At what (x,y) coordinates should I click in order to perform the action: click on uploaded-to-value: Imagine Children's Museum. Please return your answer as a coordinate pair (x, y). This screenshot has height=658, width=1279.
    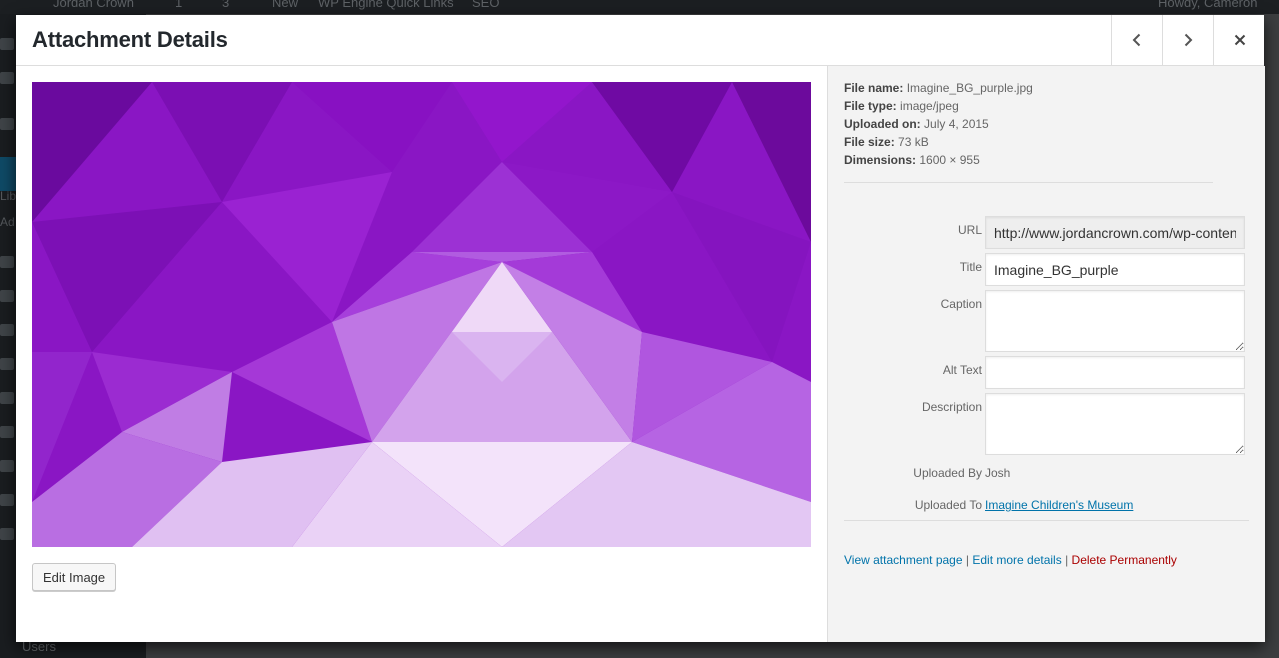
    Looking at the image, I should click on (1059, 505).